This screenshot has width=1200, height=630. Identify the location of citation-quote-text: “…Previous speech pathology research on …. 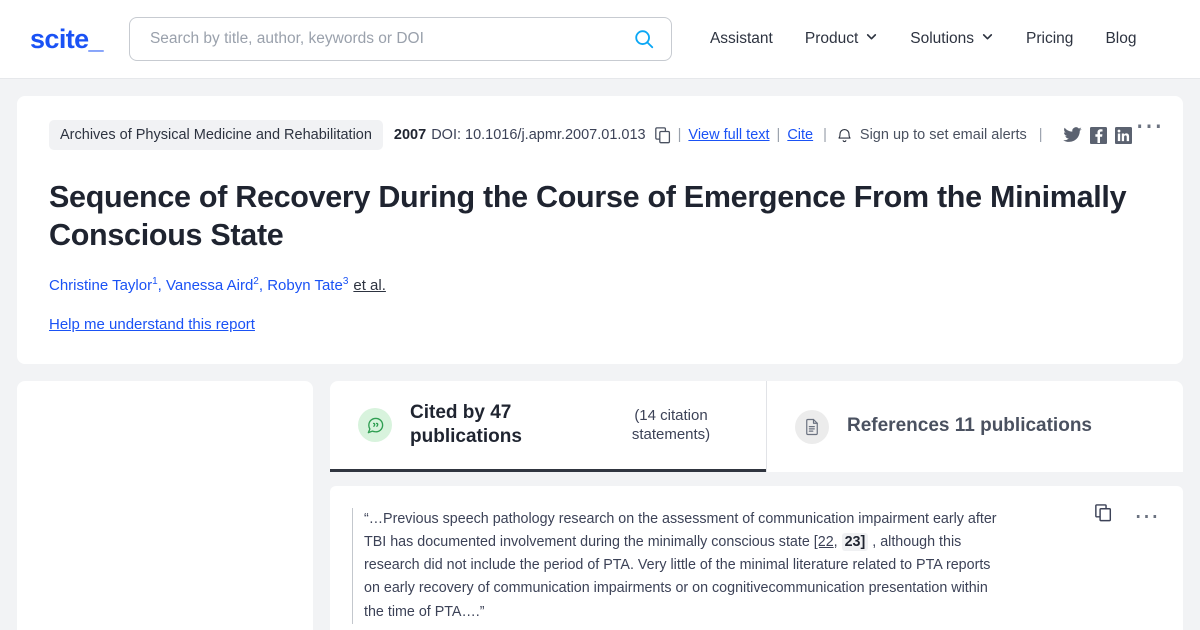
(685, 566).